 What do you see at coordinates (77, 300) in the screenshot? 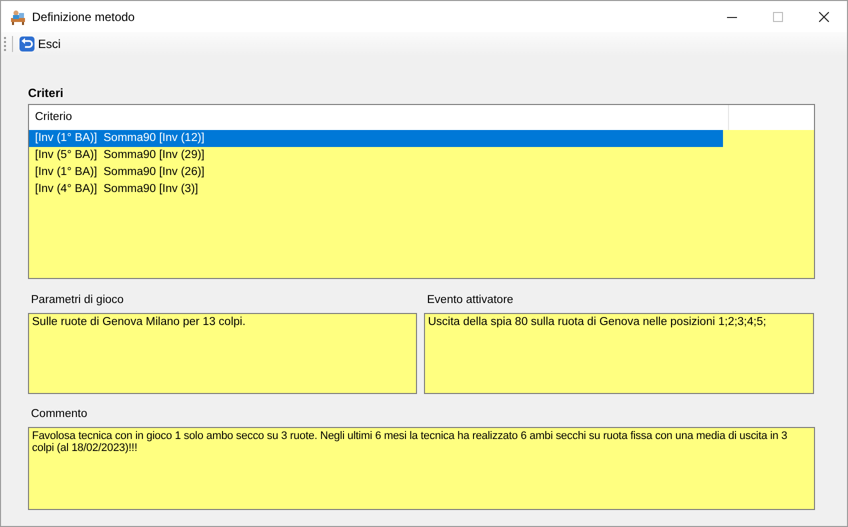
I see `field-label: Parametri di gioco` at bounding box center [77, 300].